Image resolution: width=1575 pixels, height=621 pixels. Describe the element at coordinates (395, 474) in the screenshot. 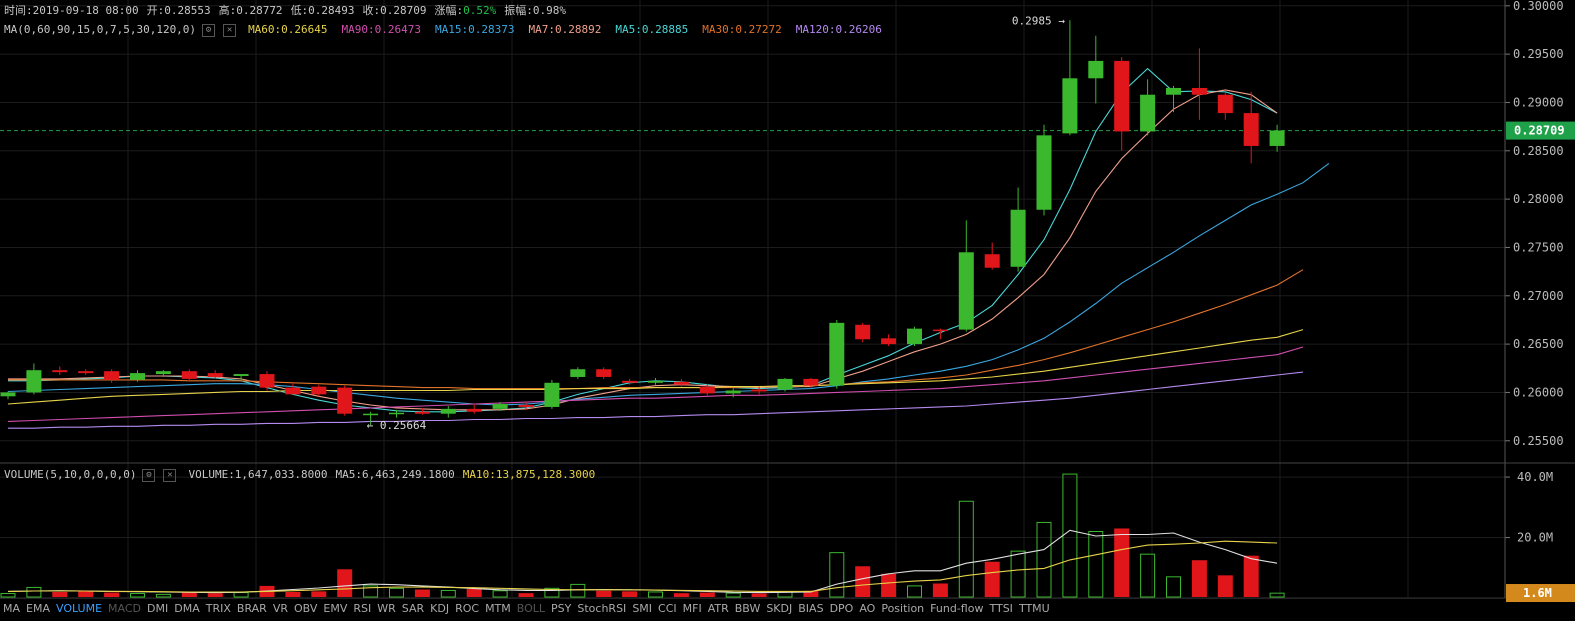

I see `volume-ma5: MA5:6,463,249.1800` at that location.